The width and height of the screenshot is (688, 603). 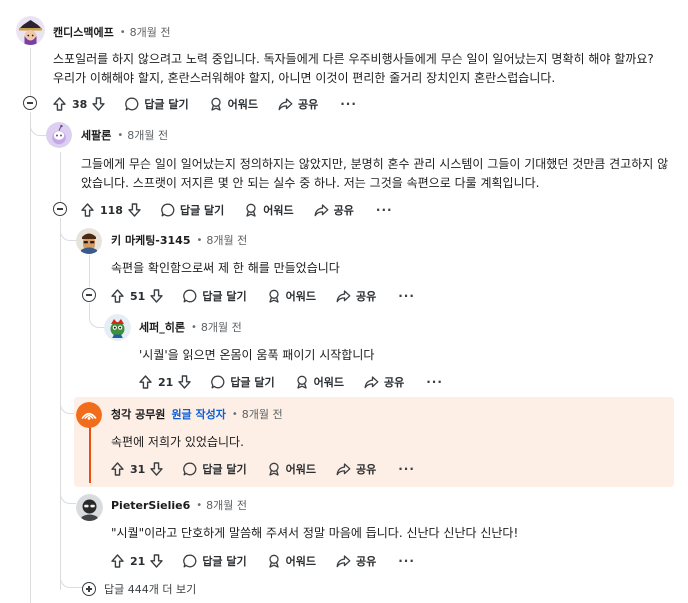 I want to click on vote-count: 118, so click(x=111, y=210).